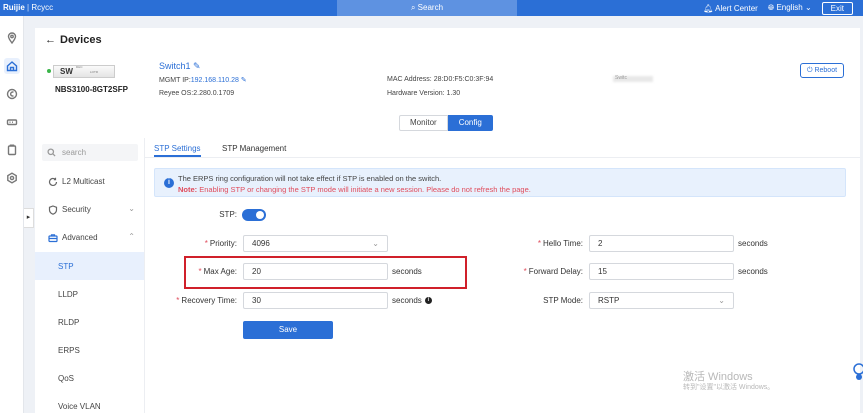 This screenshot has height=413, width=863. What do you see at coordinates (89, 379) in the screenshot?
I see `menu-item-qos: QoS` at bounding box center [89, 379].